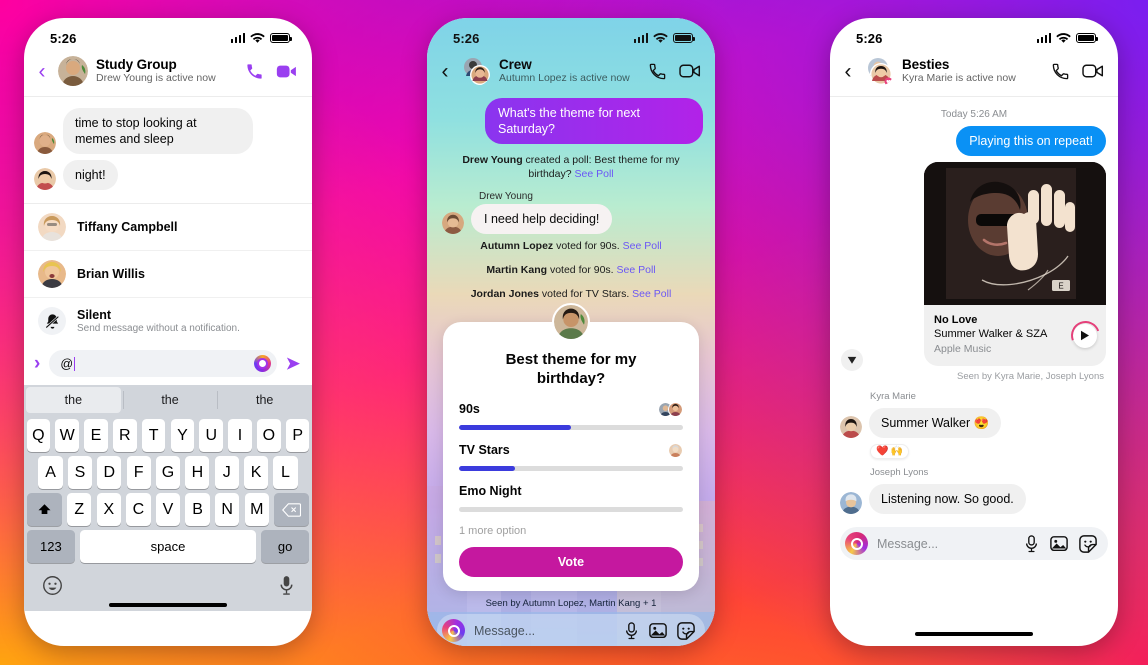 This screenshot has height=665, width=1148. Describe the element at coordinates (1085, 335) in the screenshot. I see `play-triangle-icon` at that location.